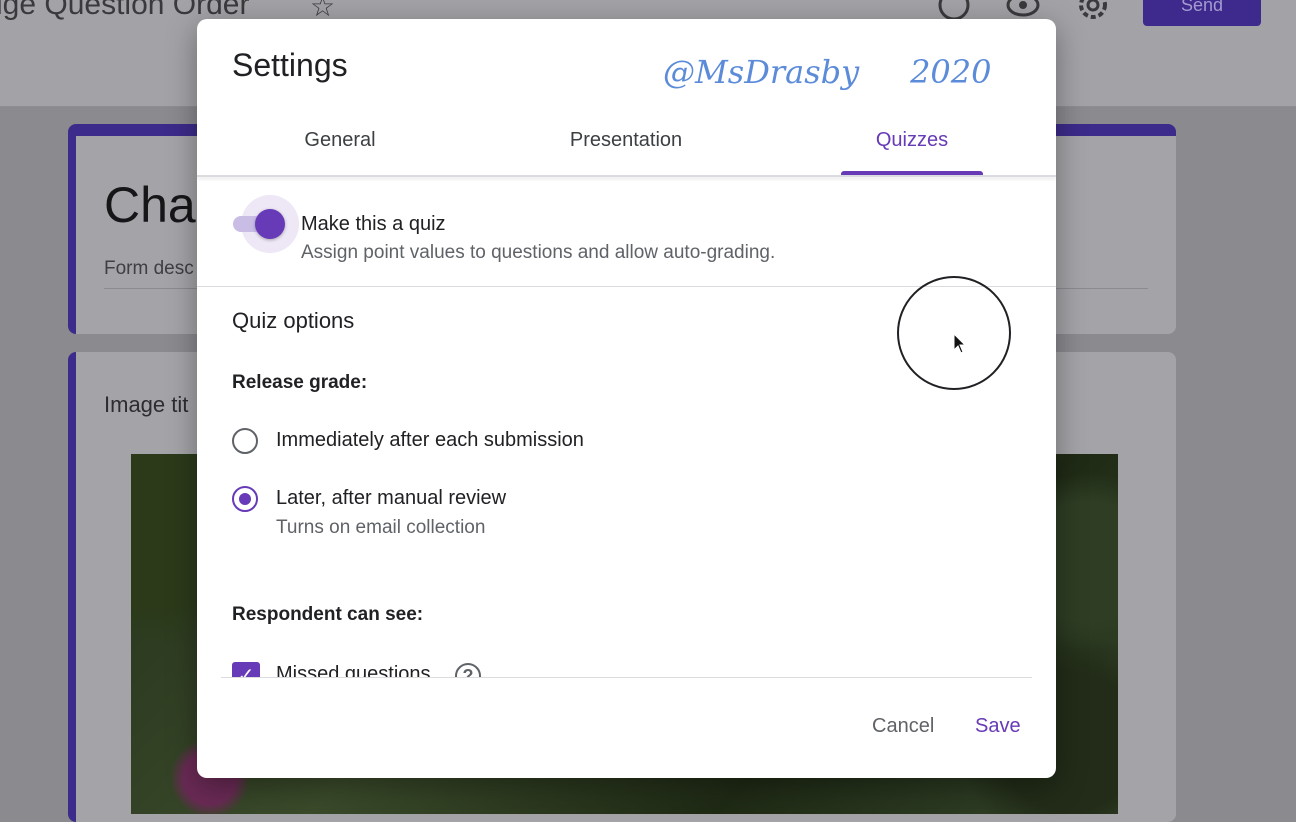 The height and width of the screenshot is (822, 1296). I want to click on quiz-toggle-label: Make this a quiz, so click(373, 224).